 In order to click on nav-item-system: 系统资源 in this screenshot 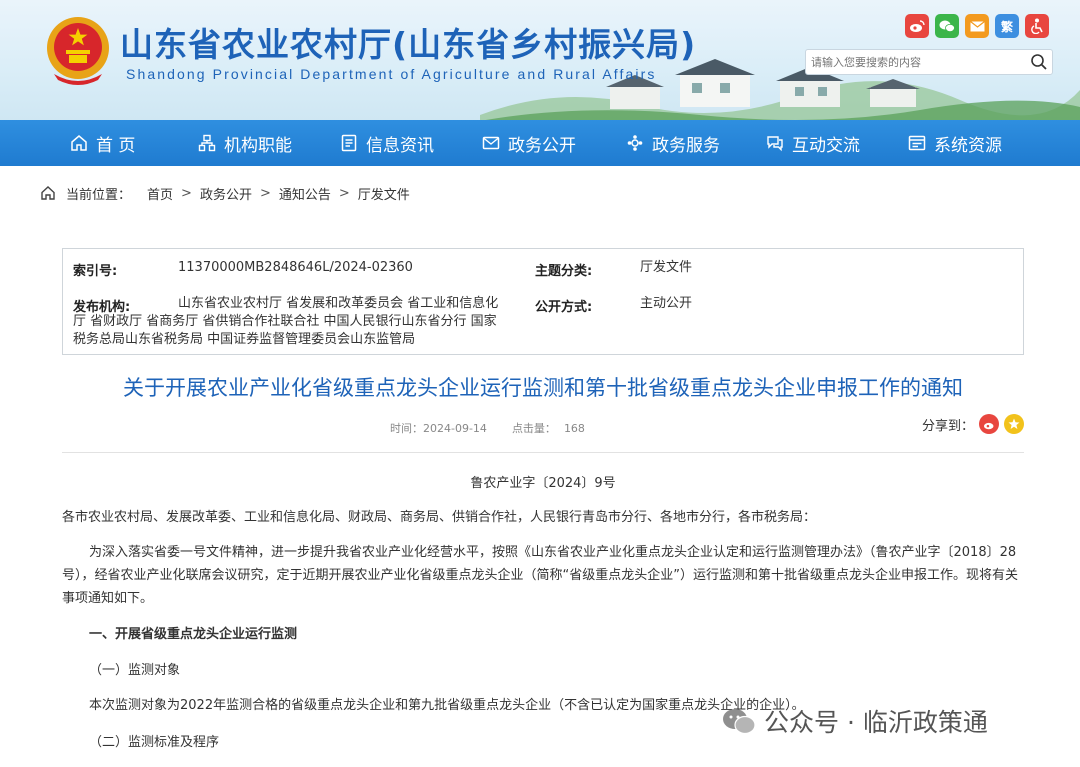, I will do `click(955, 143)`.